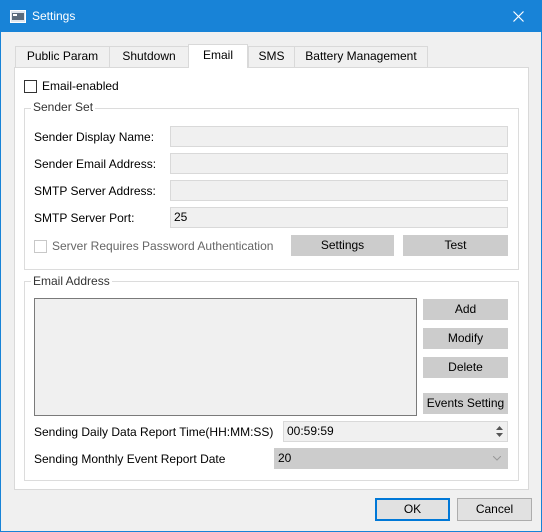 The image size is (542, 532). Describe the element at coordinates (84, 218) in the screenshot. I see `smtp-server-port-label: SMTP Server Port:` at that location.